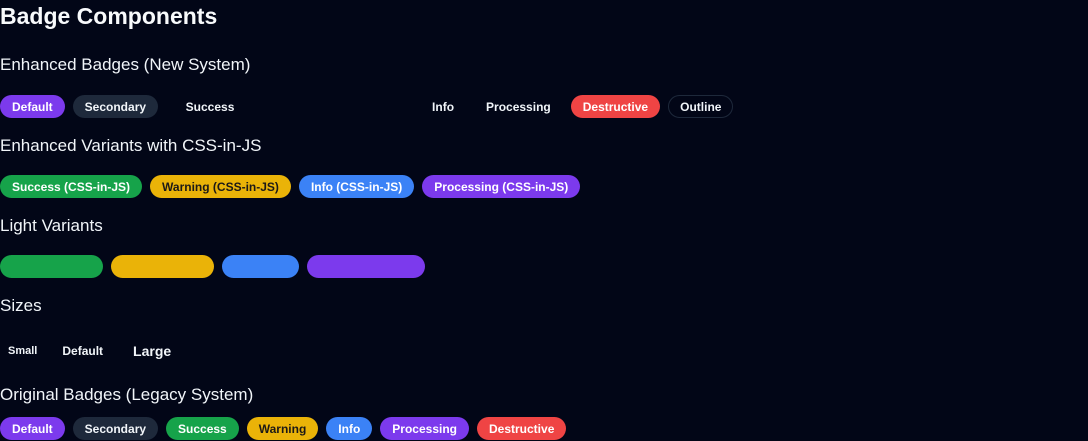 This screenshot has height=441, width=1088. What do you see at coordinates (220, 186) in the screenshot?
I see `css-in-js-warning-badge: Warning (CSS-in-JS)` at bounding box center [220, 186].